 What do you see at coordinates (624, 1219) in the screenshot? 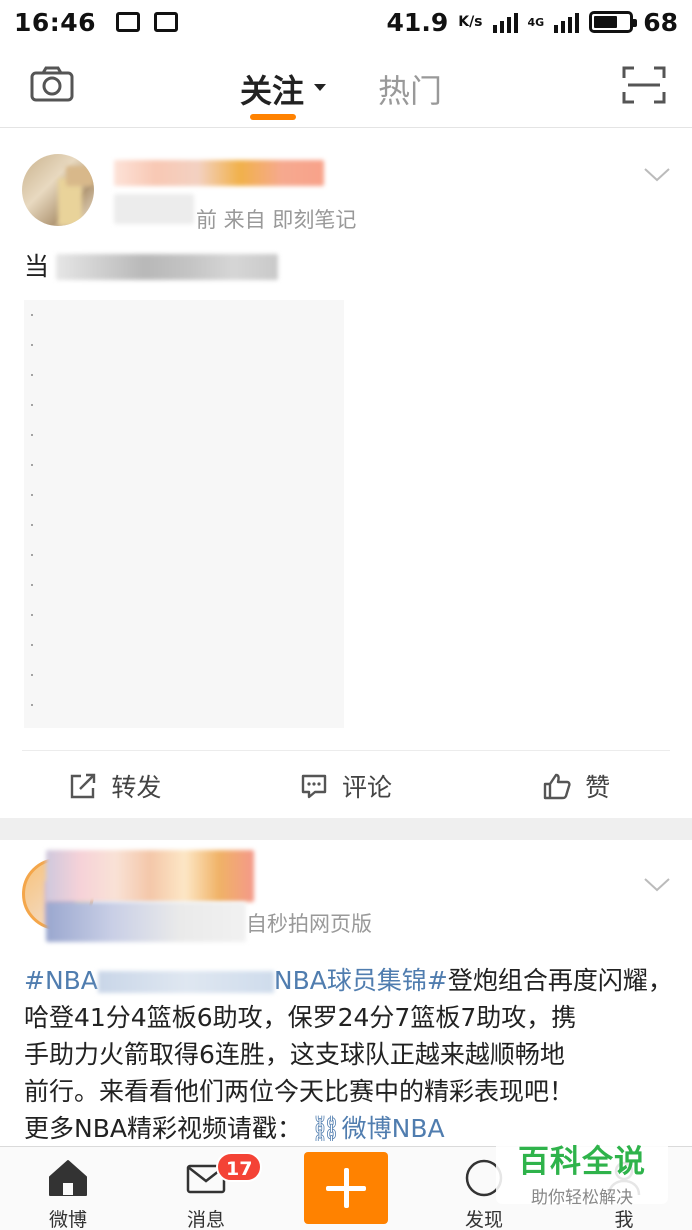
I see `tab-me-label: 我` at bounding box center [624, 1219].